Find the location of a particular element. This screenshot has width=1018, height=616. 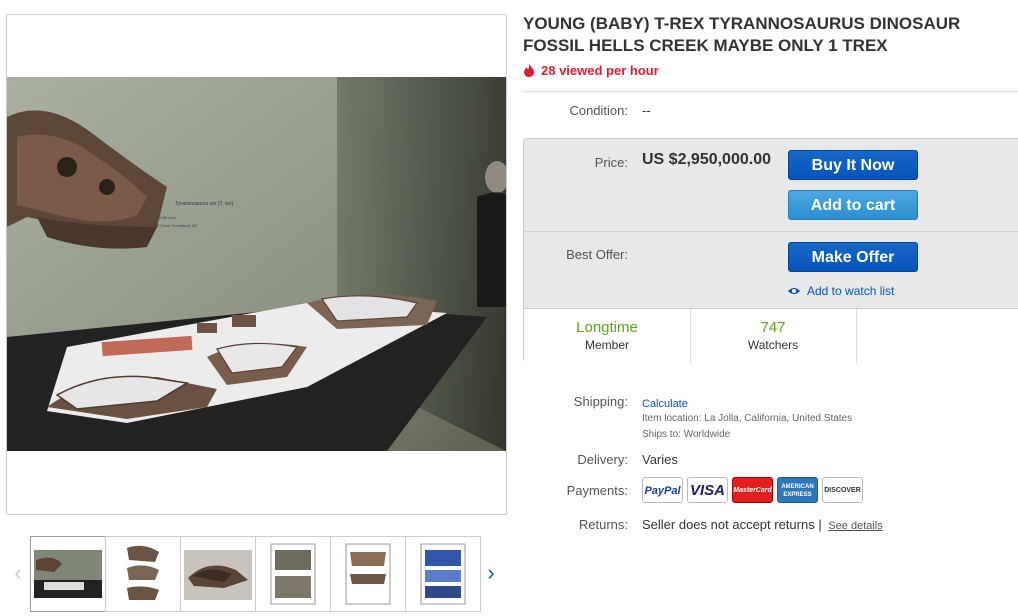

shipping-value: Calculate is located at coordinates (665, 402).